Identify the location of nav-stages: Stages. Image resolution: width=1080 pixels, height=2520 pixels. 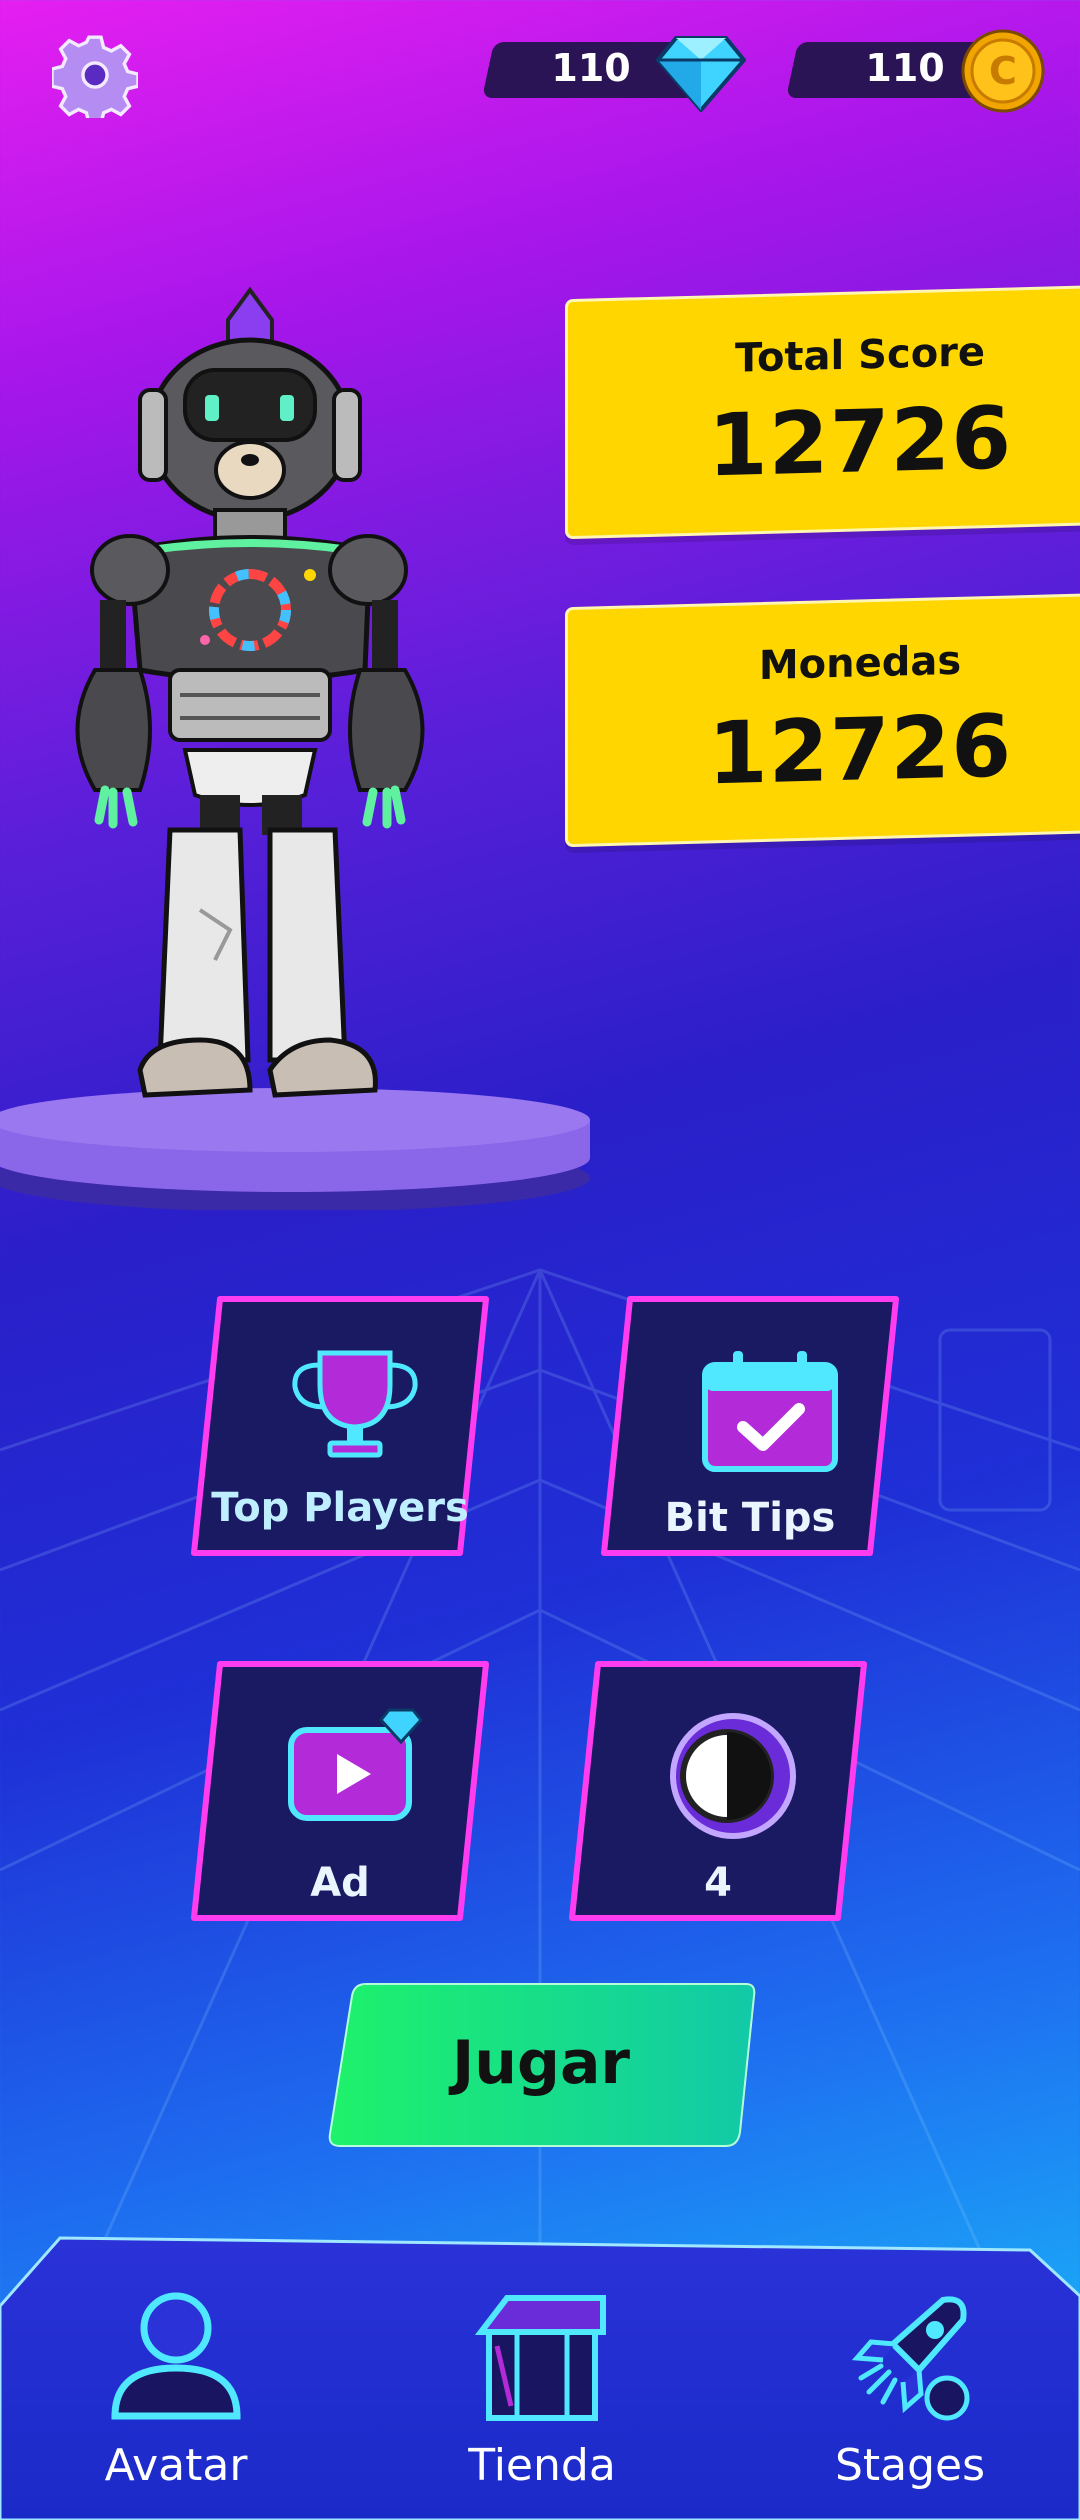
(910, 2378).